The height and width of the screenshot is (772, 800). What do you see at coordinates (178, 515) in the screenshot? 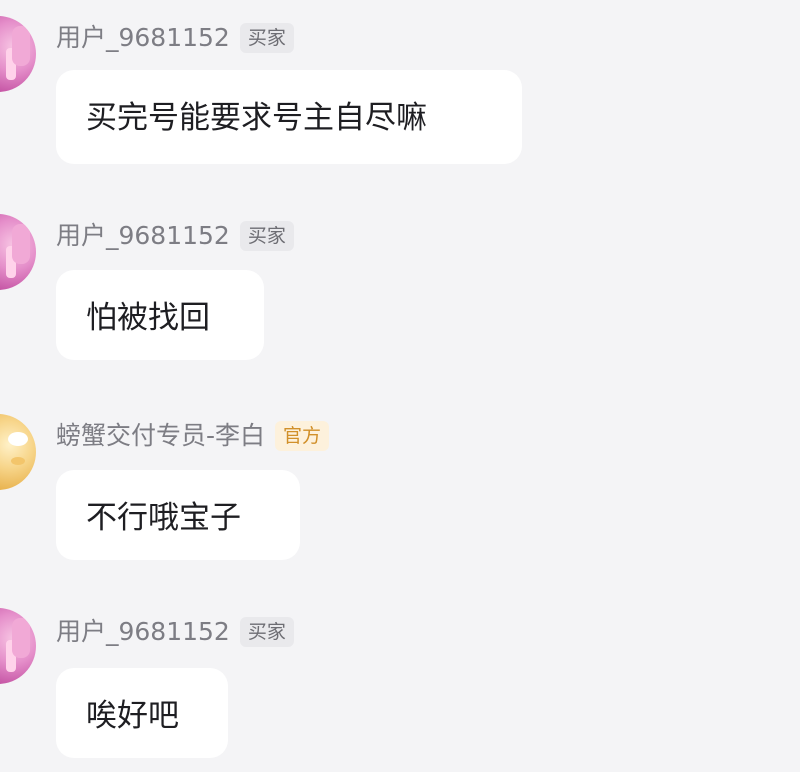
I see `message-bubble: 不行哦宝子` at bounding box center [178, 515].